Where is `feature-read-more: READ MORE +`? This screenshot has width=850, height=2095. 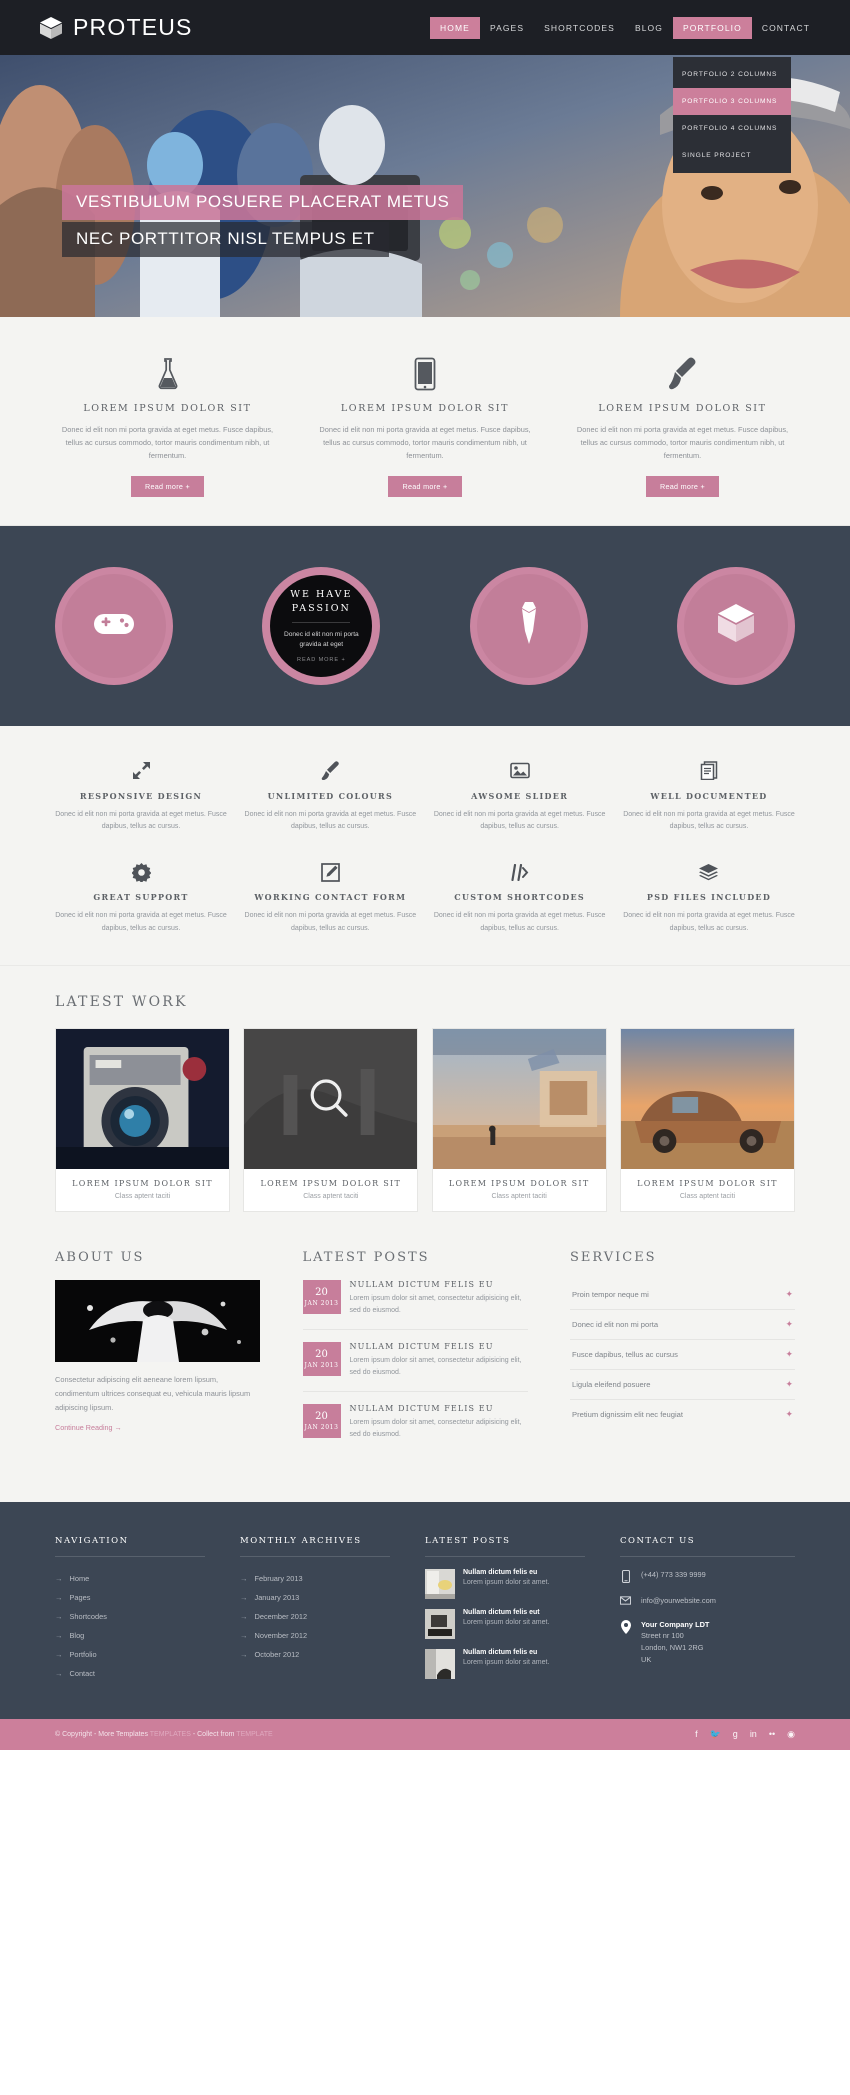
feature-read-more: READ MORE + is located at coordinates (321, 660).